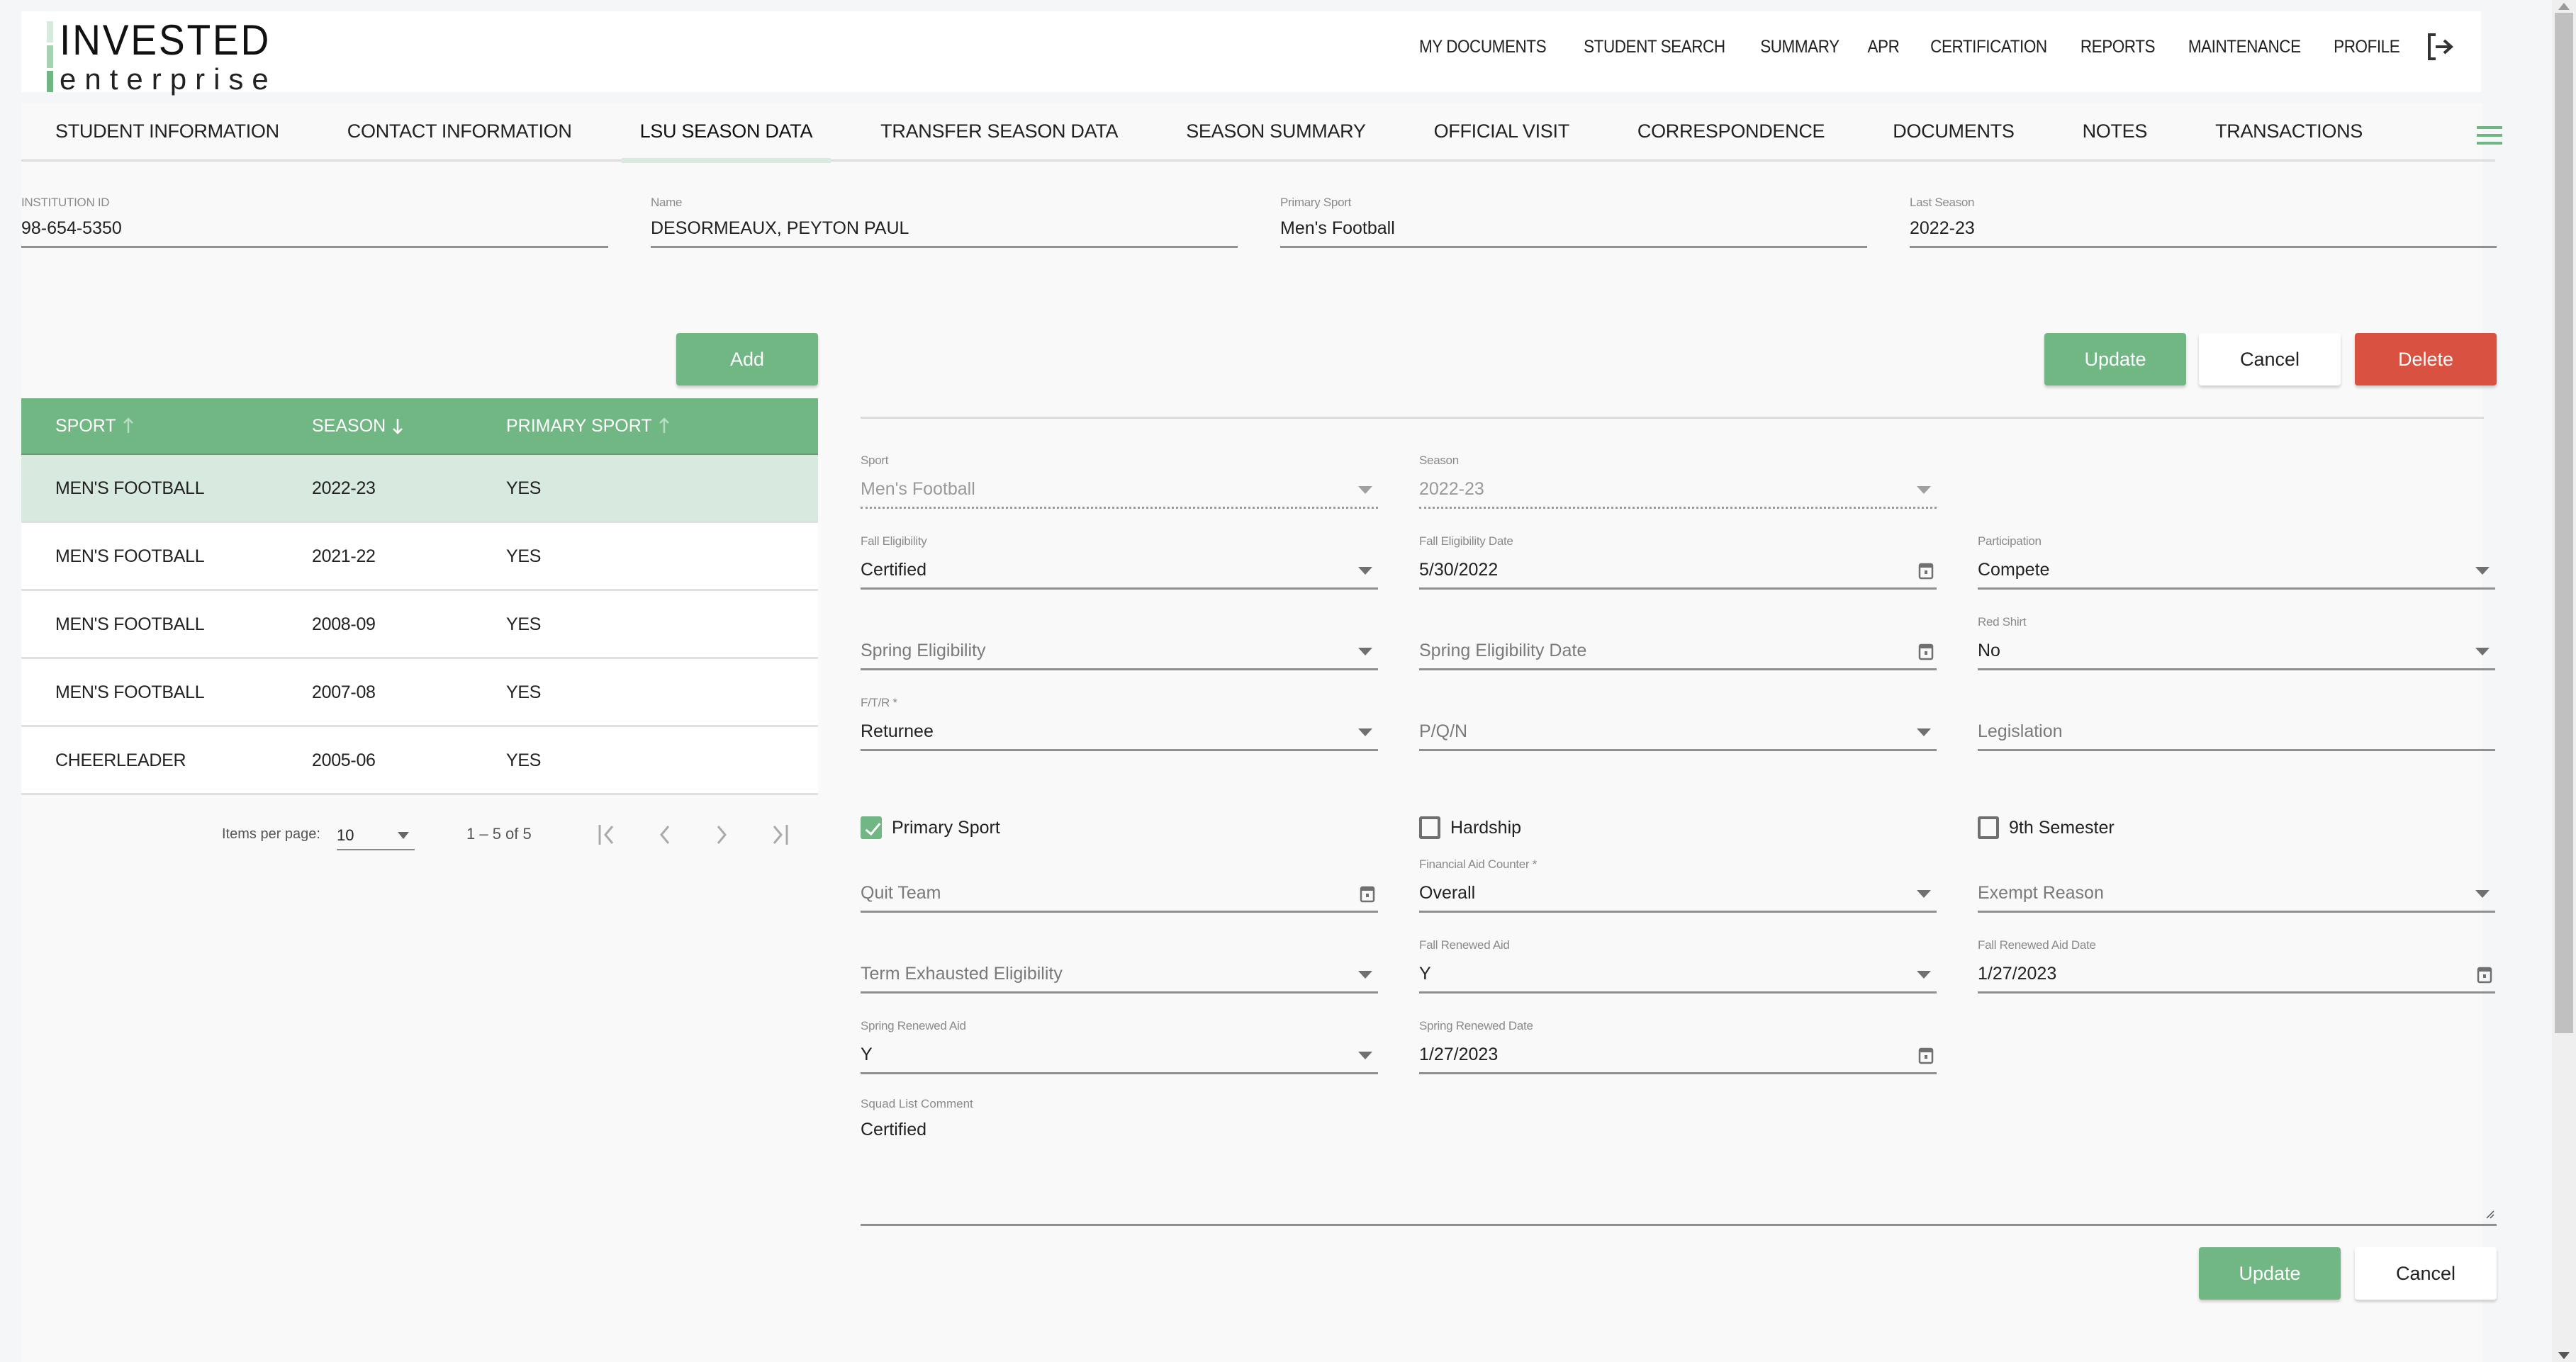  What do you see at coordinates (1884, 47) in the screenshot?
I see `nav-apr: APR` at bounding box center [1884, 47].